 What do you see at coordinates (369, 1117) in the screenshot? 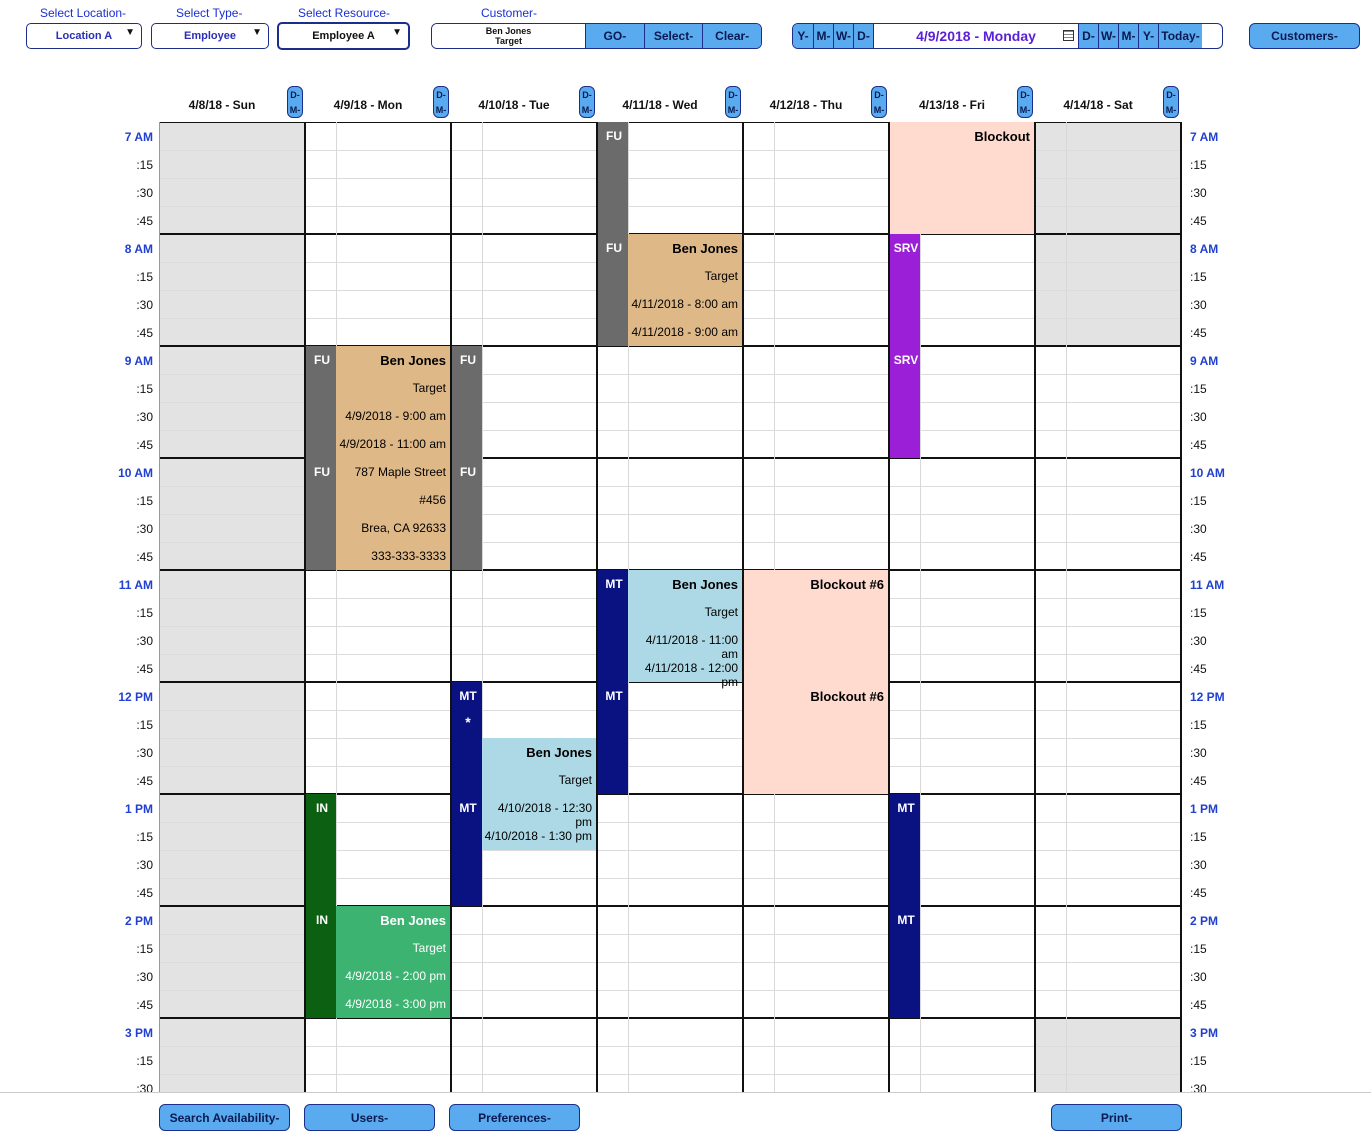
I see `users-button: Users-` at bounding box center [369, 1117].